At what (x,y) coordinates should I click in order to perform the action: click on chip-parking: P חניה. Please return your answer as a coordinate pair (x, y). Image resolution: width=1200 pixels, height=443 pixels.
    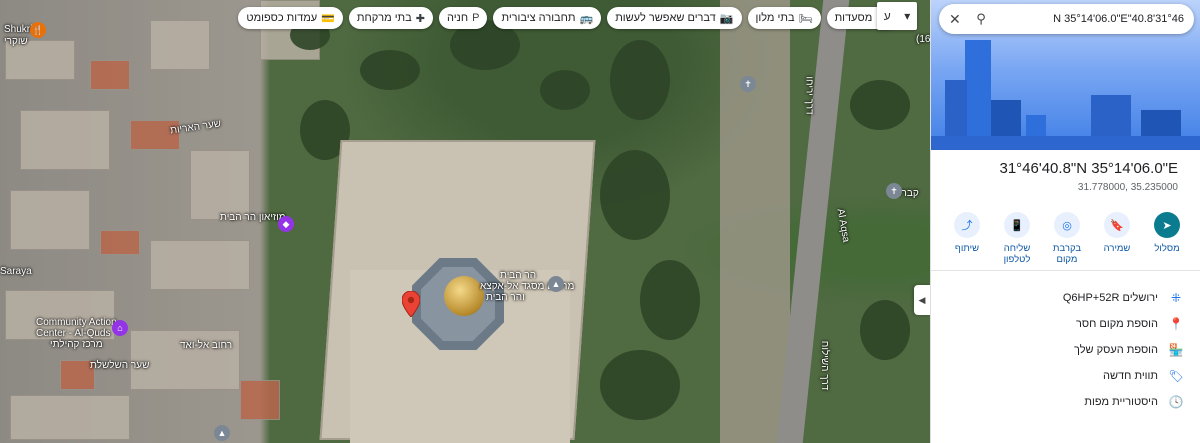
    Looking at the image, I should click on (463, 18).